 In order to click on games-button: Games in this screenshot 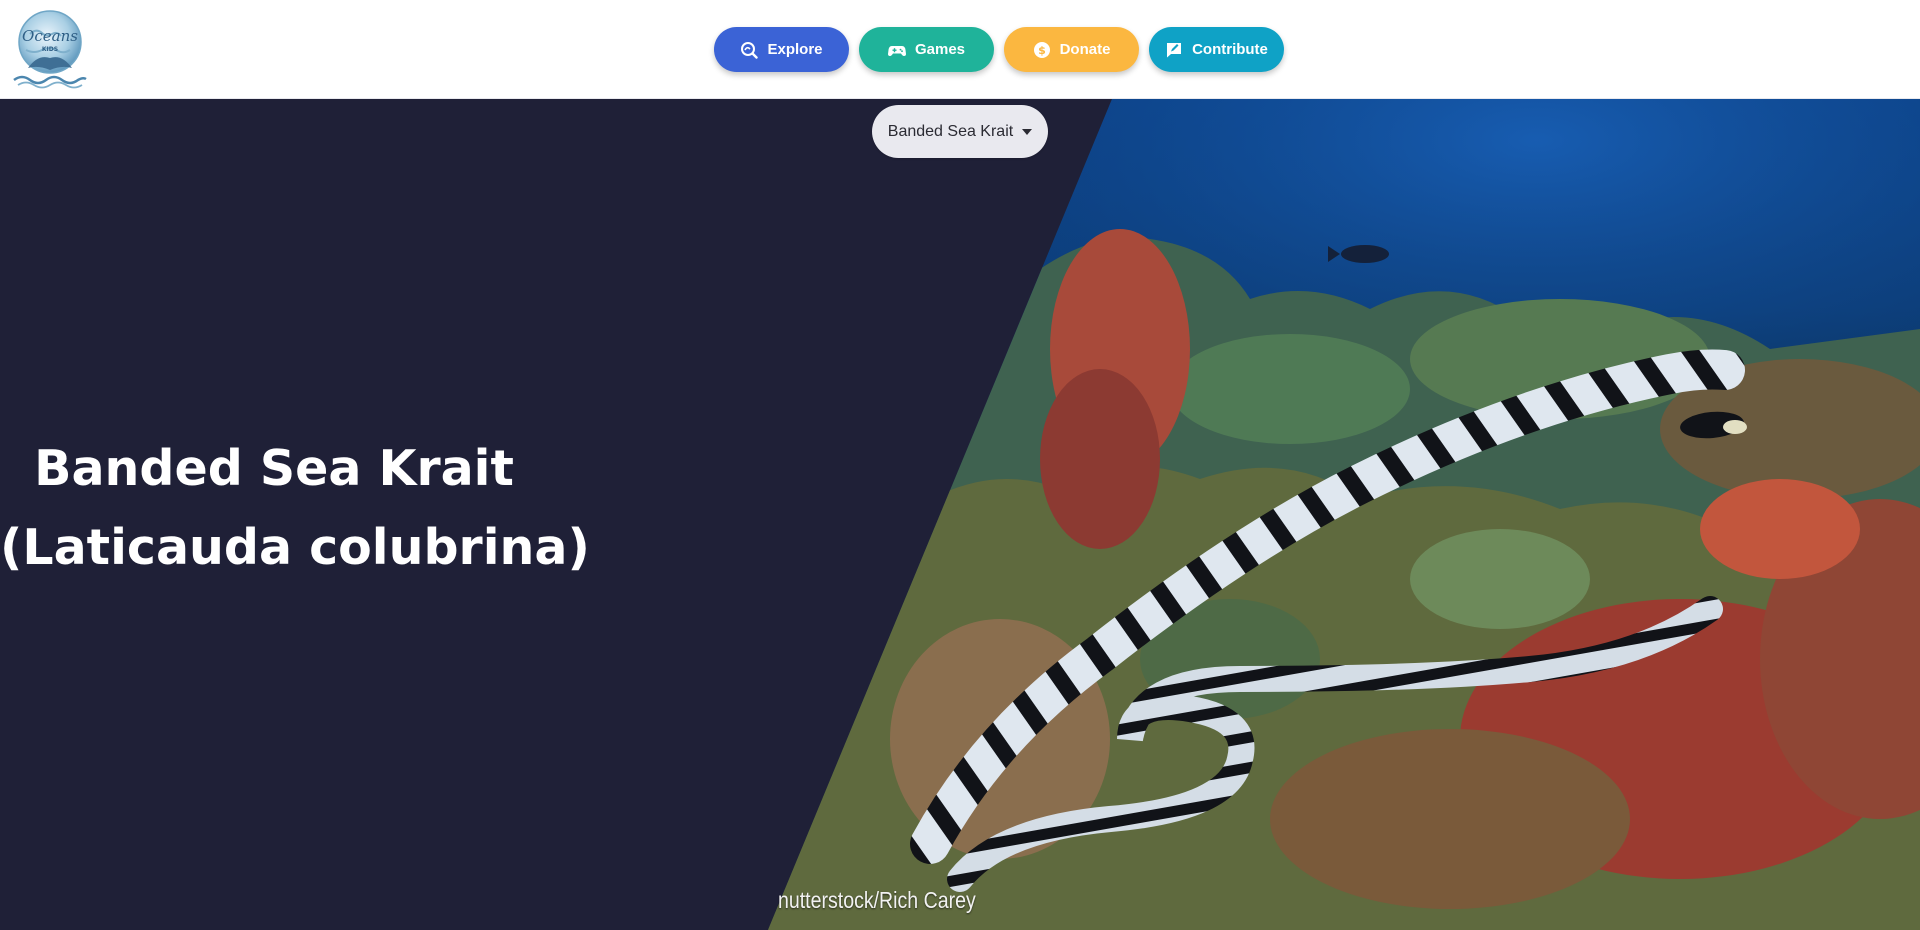, I will do `click(926, 49)`.